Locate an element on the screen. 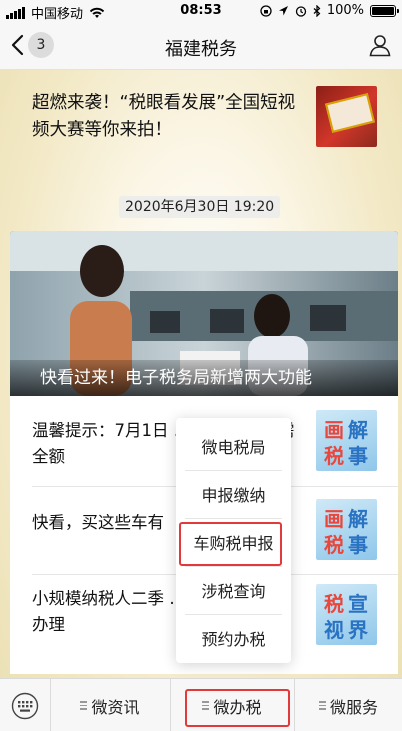  menu-item-filing-payment: 申报缴纳 is located at coordinates (233, 494).